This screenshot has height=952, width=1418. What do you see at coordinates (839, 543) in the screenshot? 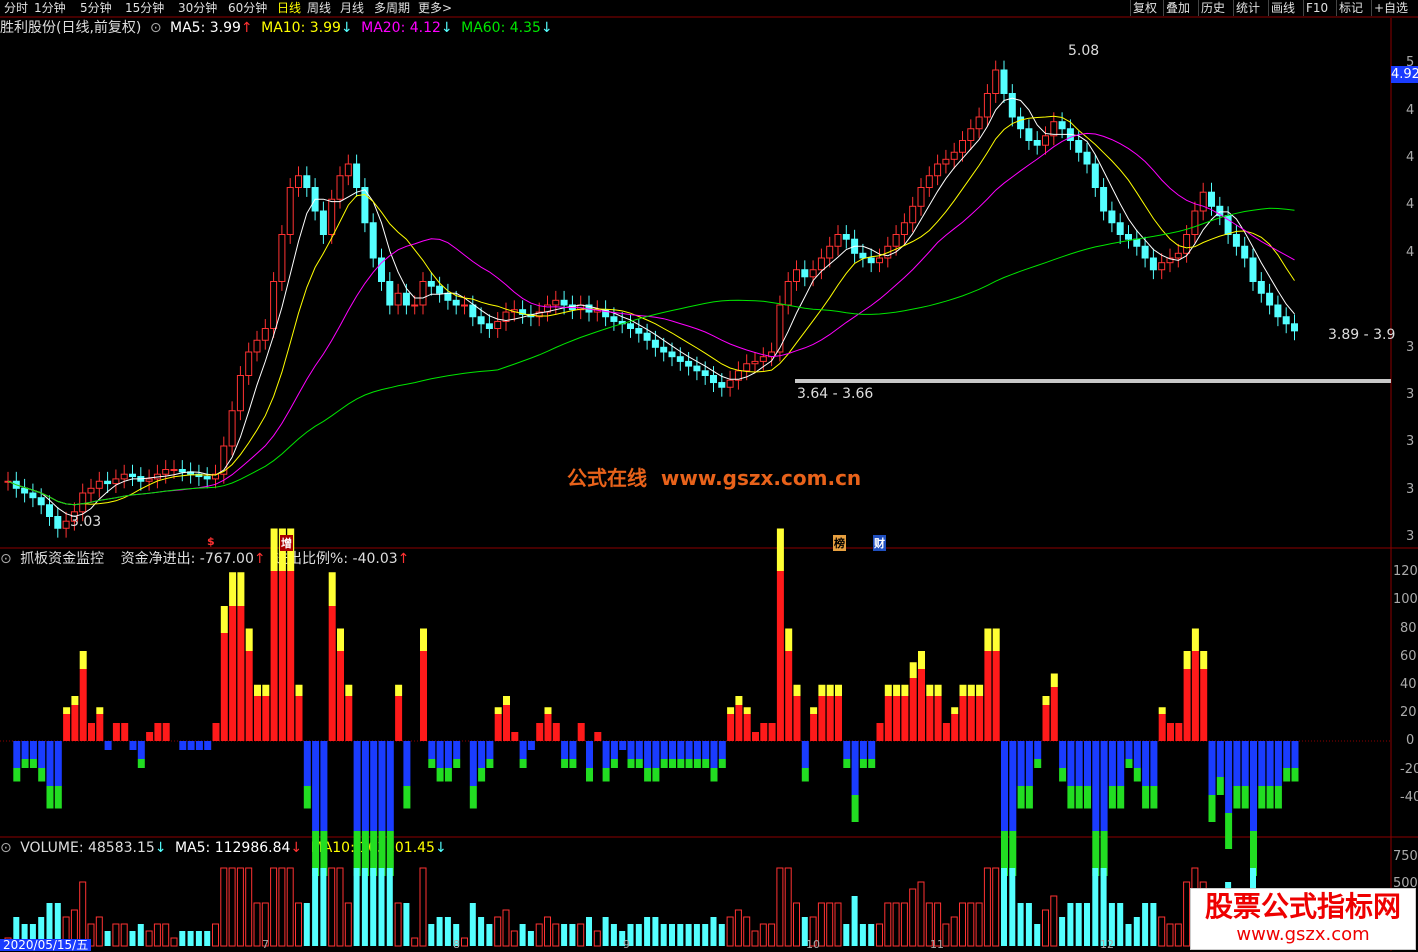
I see `marker-bang: 榜` at bounding box center [839, 543].